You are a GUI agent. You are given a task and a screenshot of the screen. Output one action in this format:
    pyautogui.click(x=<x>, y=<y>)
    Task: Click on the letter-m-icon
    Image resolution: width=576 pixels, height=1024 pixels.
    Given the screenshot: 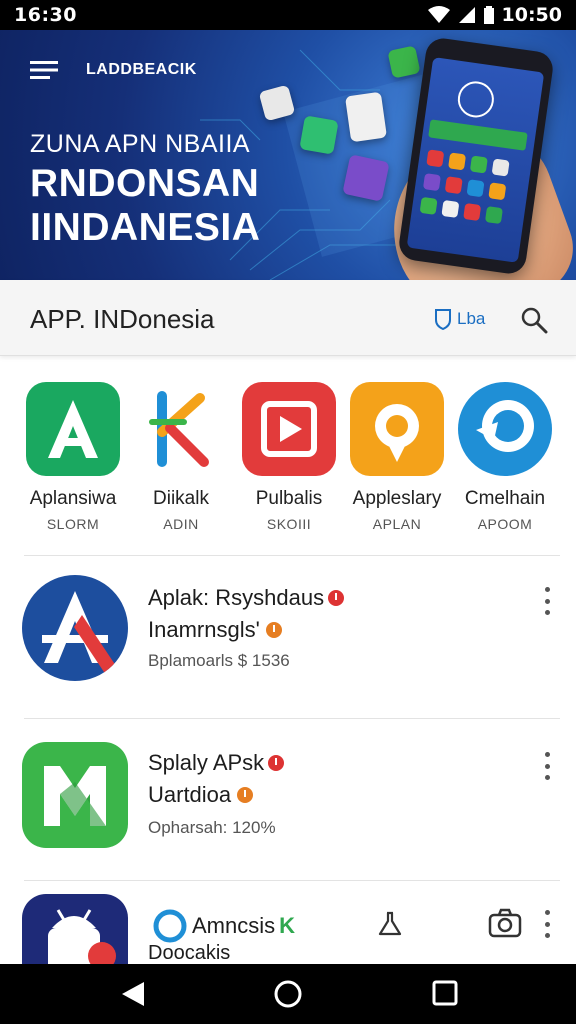 What is the action you would take?
    pyautogui.click(x=75, y=795)
    